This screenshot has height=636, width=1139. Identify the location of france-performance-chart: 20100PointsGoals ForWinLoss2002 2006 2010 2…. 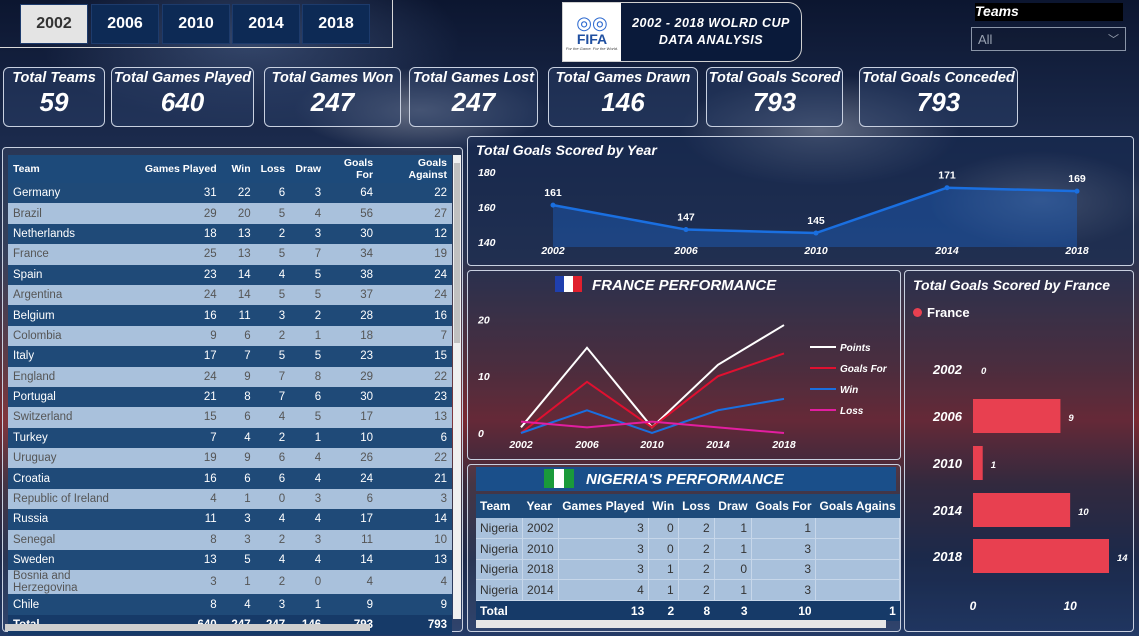
(682, 382).